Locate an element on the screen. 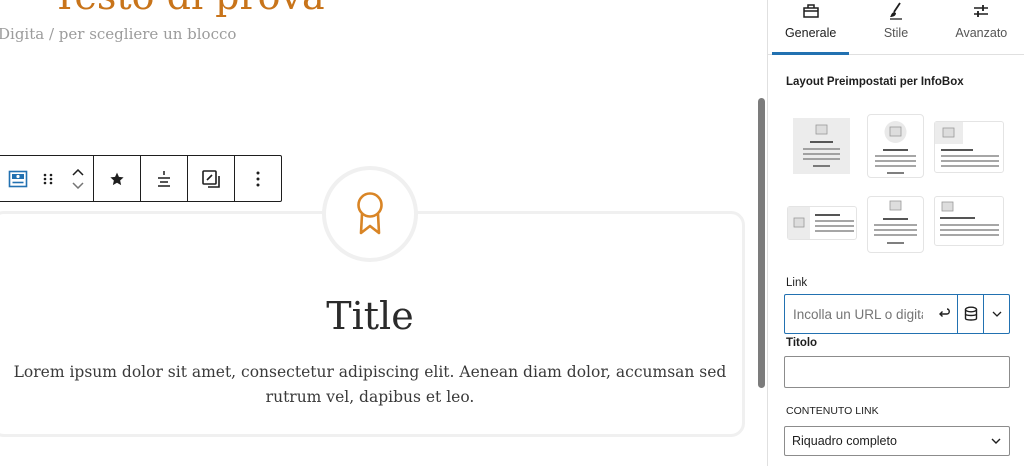 The height and width of the screenshot is (466, 1024). move-down-icon is located at coordinates (78, 185).